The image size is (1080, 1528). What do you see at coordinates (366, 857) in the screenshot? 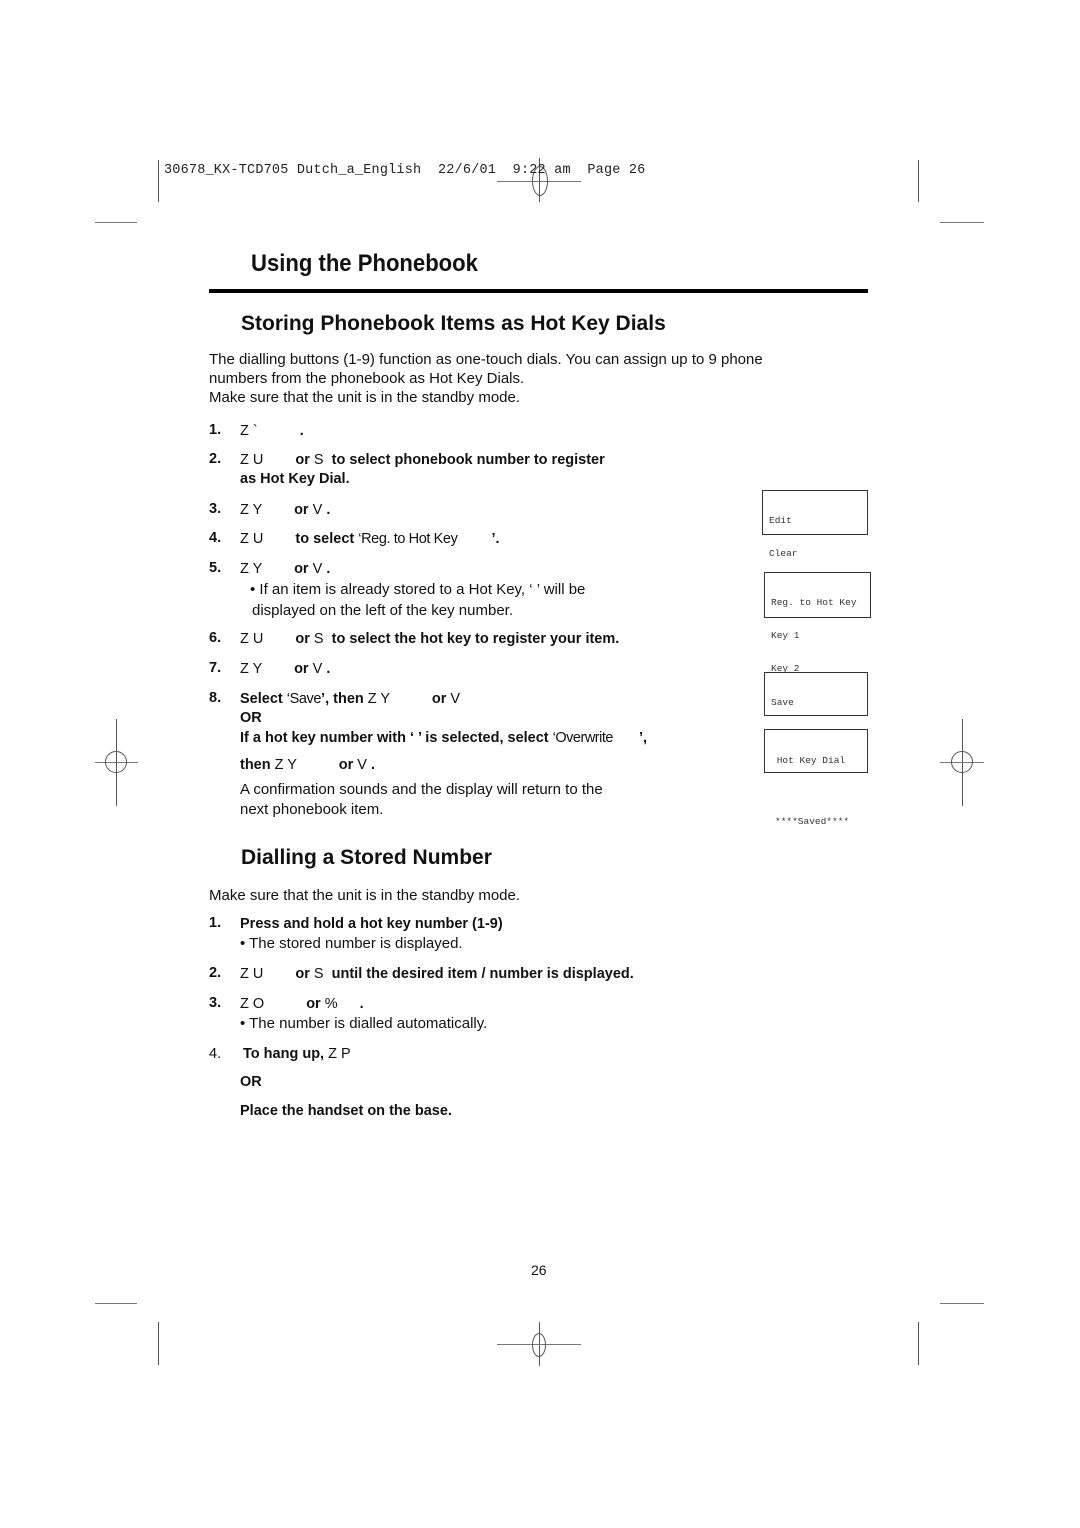
I see `section-heading-dialling: Dialling a Stored Number` at bounding box center [366, 857].